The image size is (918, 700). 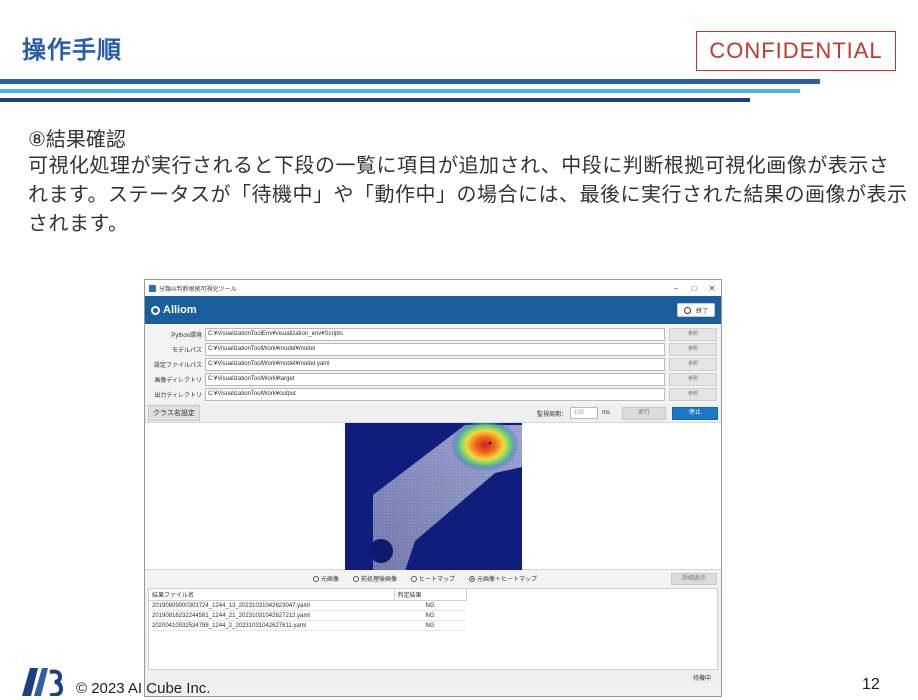 What do you see at coordinates (180, 310) in the screenshot?
I see `brand-name: Alliom` at bounding box center [180, 310].